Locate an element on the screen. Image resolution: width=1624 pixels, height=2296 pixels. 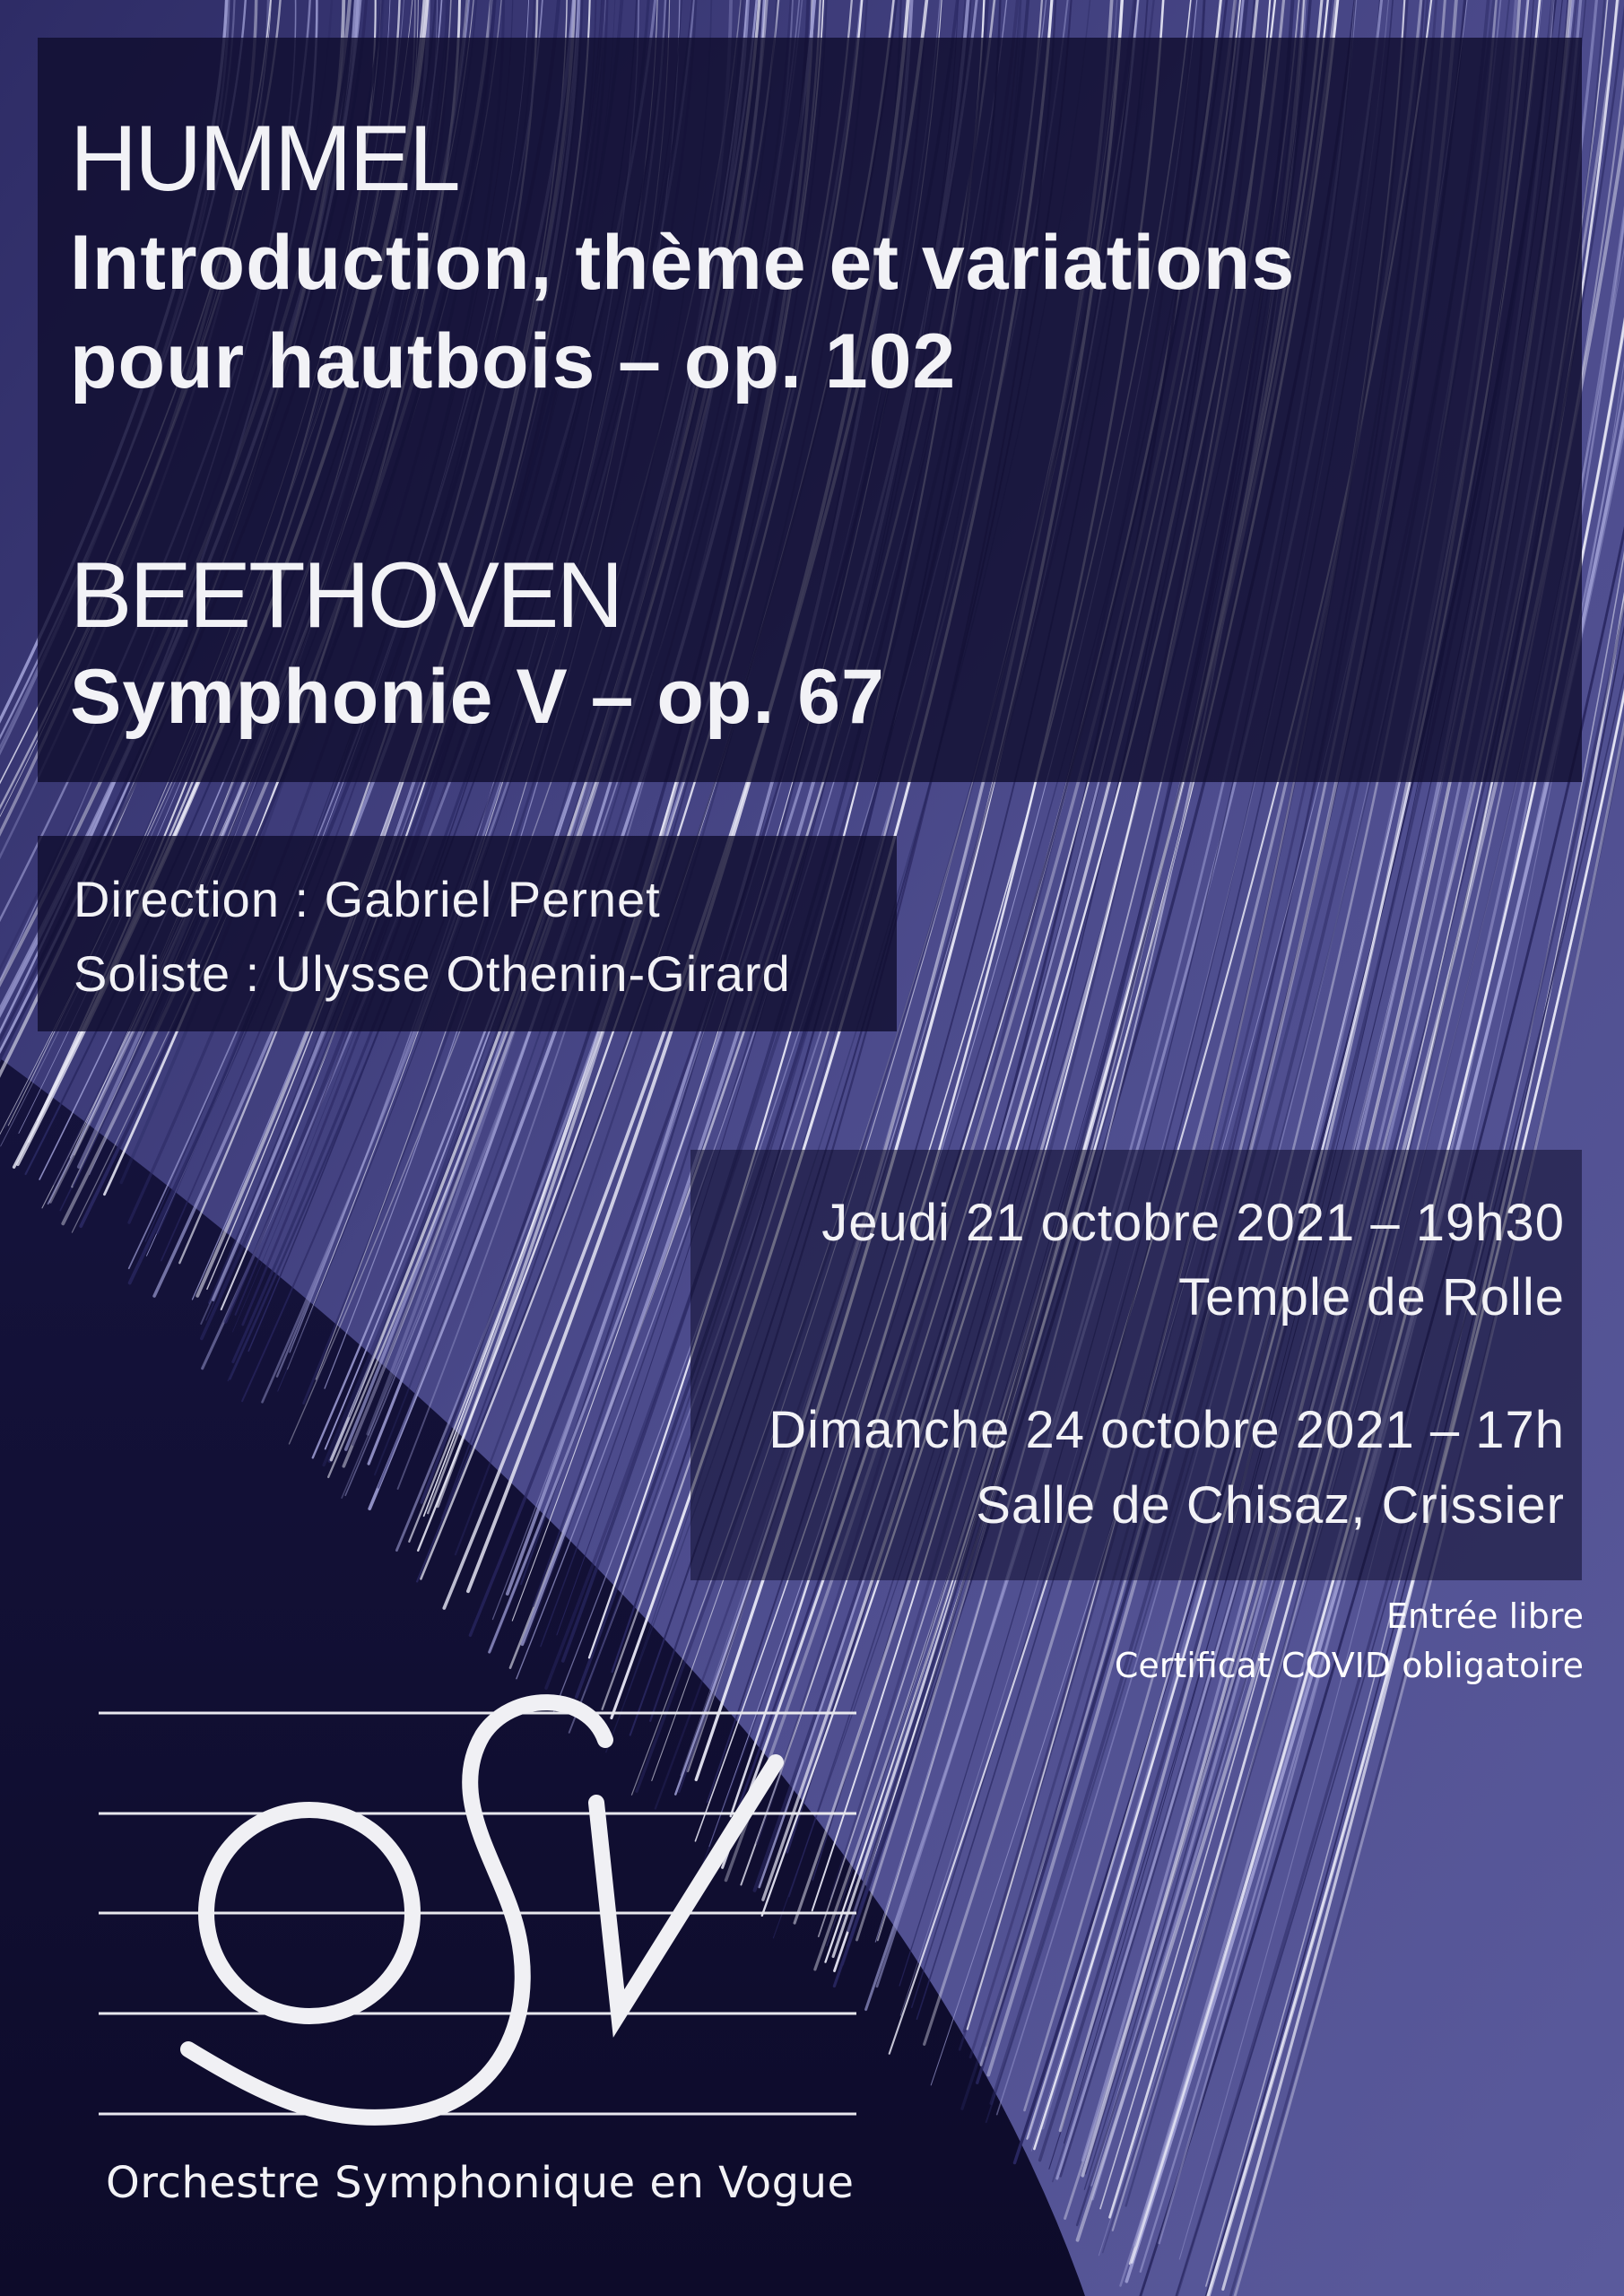
credits-panel is located at coordinates (467, 933).